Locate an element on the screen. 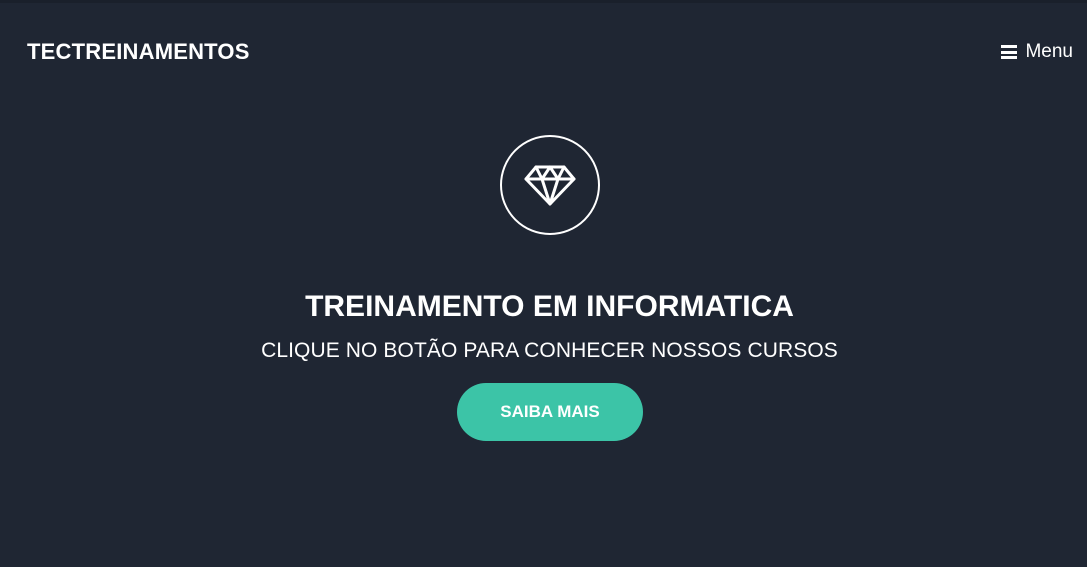  diamond-icon-circle is located at coordinates (550, 185).